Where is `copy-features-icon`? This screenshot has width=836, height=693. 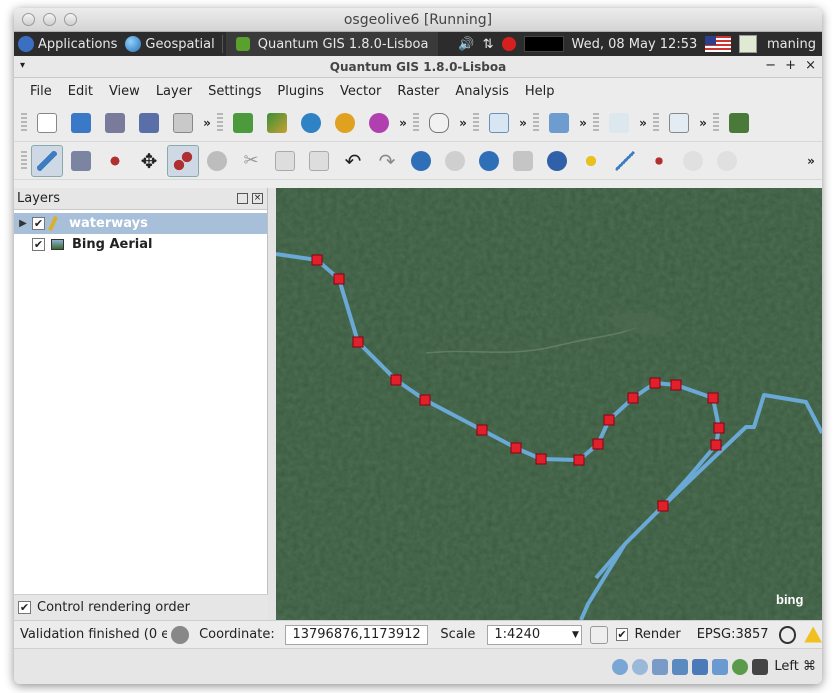
copy-features-icon is located at coordinates (285, 161).